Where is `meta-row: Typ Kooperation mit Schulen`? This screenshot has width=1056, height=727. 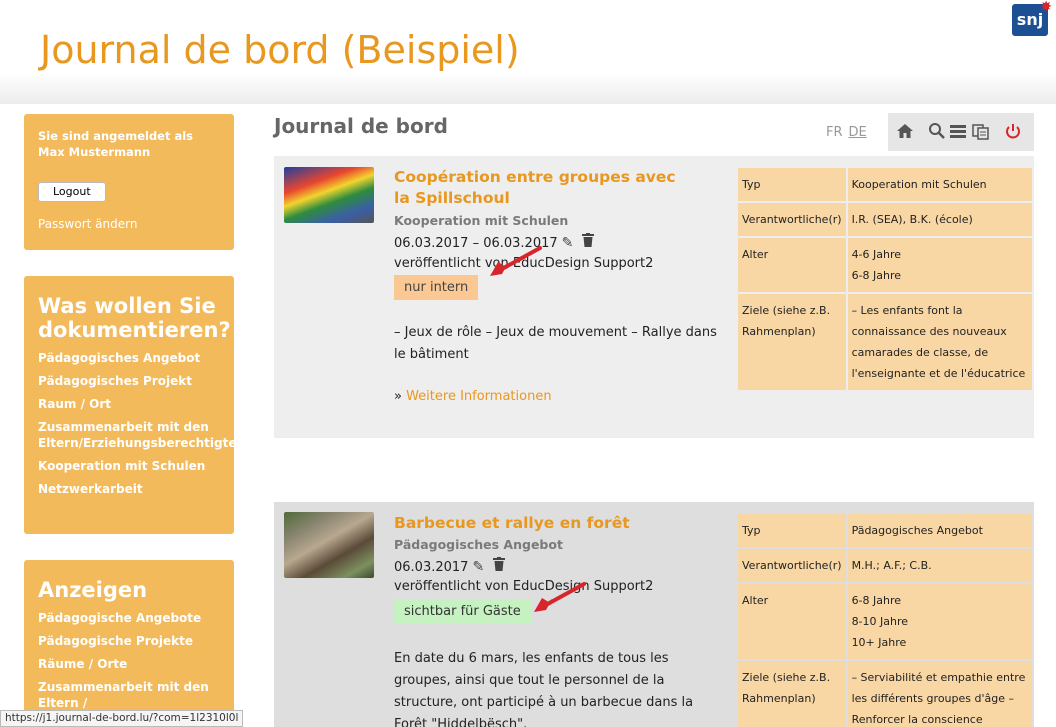
meta-row: Typ Kooperation mit Schulen is located at coordinates (885, 184).